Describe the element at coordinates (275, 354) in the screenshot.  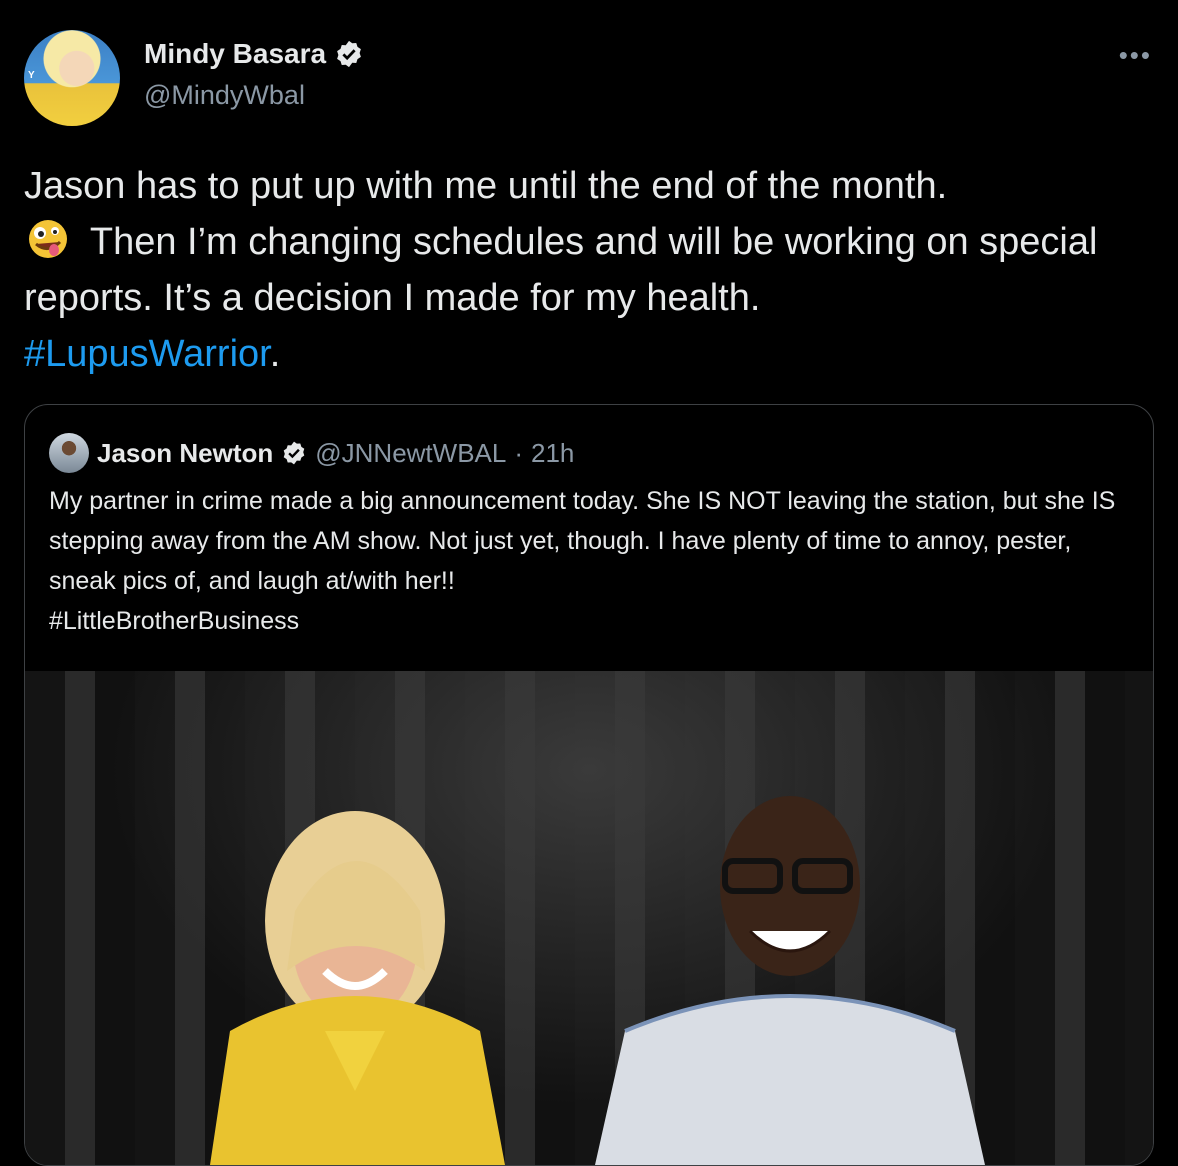
I see `tweet-trail: .` at that location.